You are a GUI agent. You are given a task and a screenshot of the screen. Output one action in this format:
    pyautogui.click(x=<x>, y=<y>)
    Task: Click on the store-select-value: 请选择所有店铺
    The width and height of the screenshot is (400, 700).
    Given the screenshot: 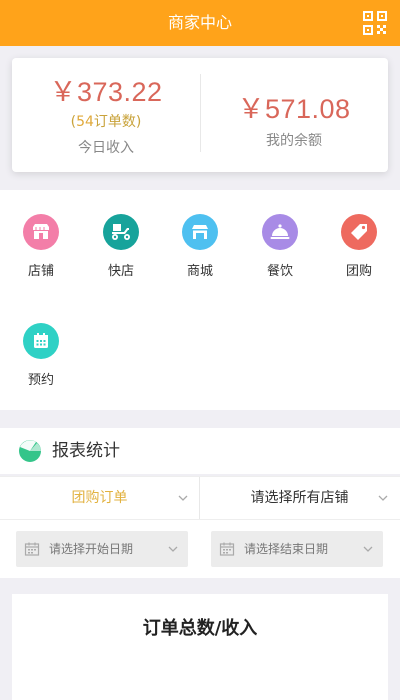 What is the action you would take?
    pyautogui.click(x=299, y=498)
    